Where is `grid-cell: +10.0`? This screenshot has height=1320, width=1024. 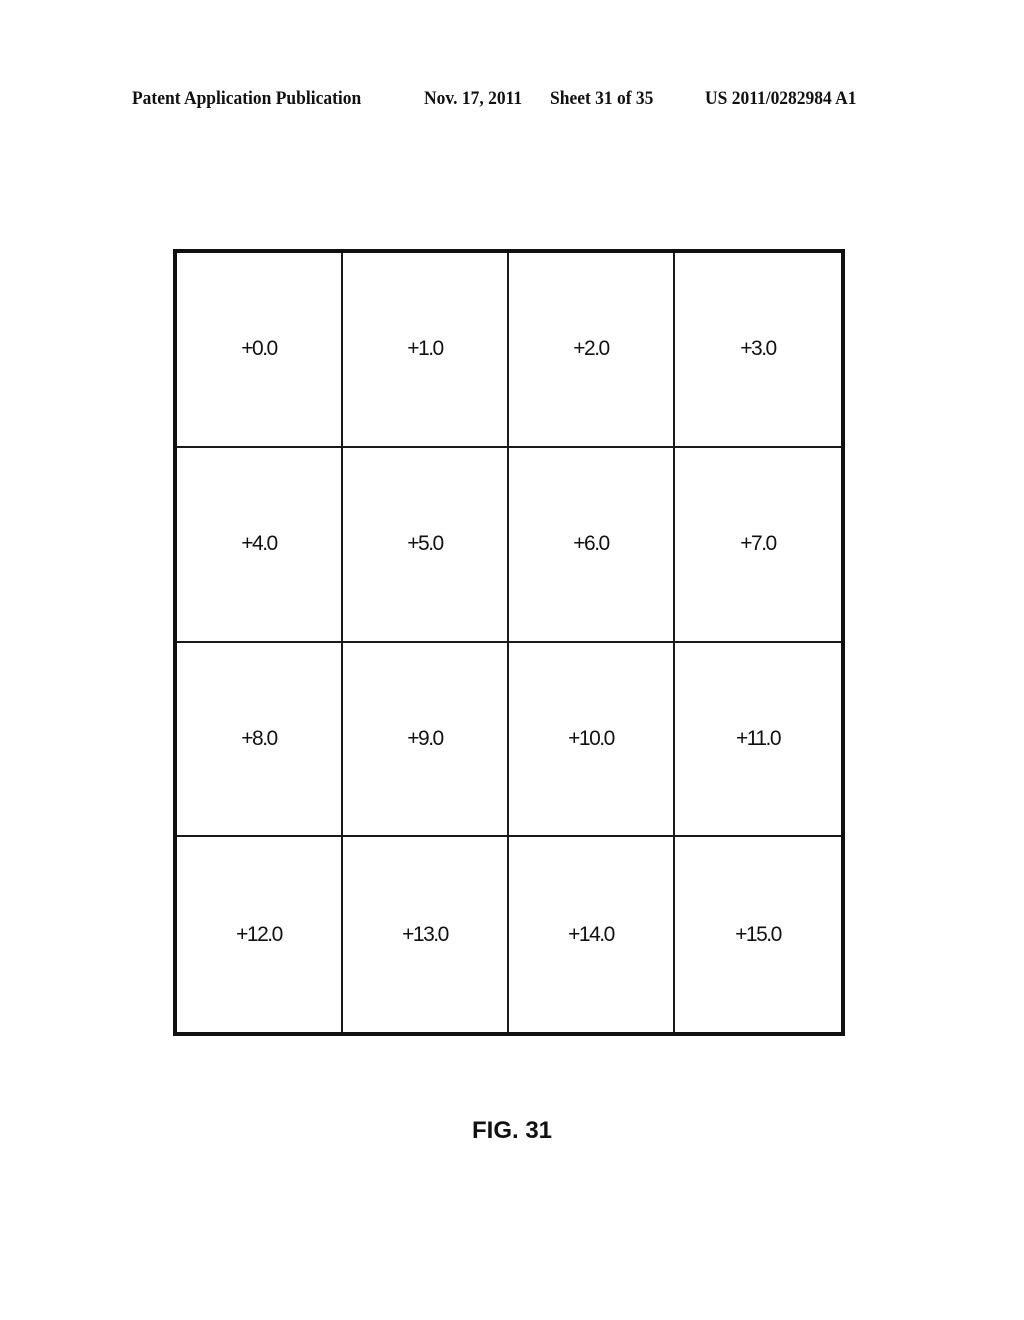
grid-cell: +10.0 is located at coordinates (592, 740).